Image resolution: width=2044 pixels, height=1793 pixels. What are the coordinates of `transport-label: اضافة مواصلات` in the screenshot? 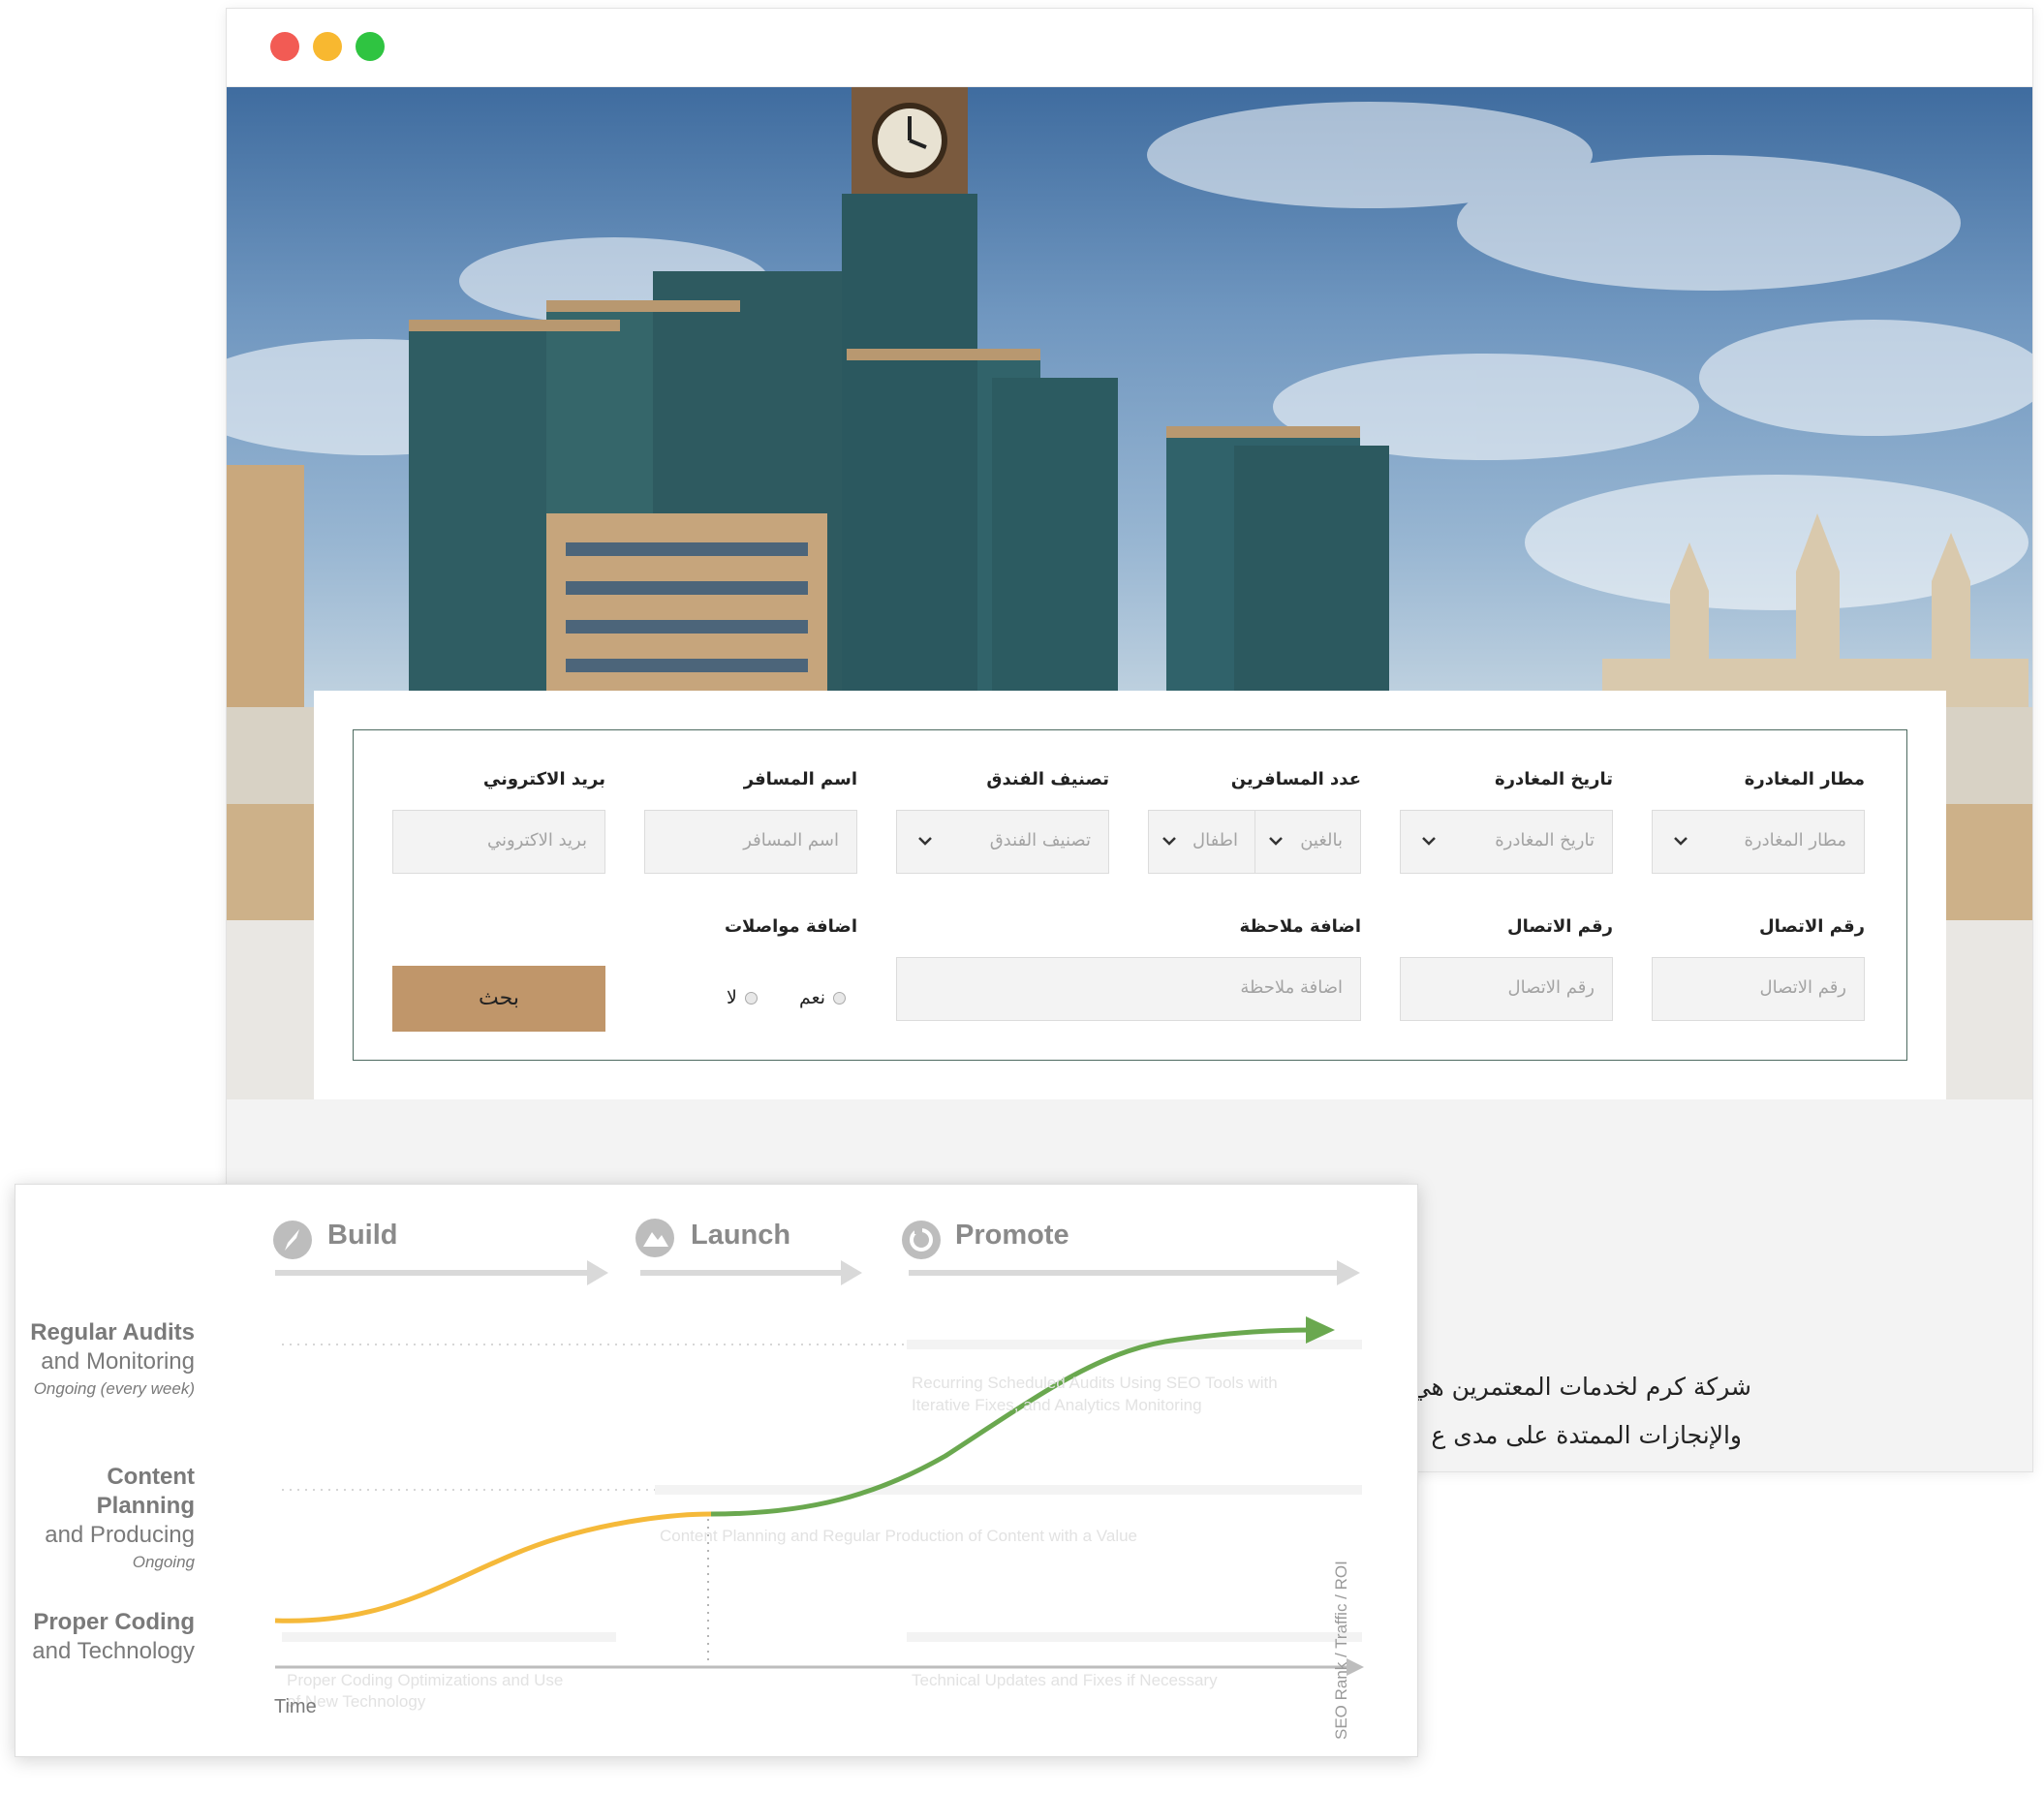 It's located at (790, 926).